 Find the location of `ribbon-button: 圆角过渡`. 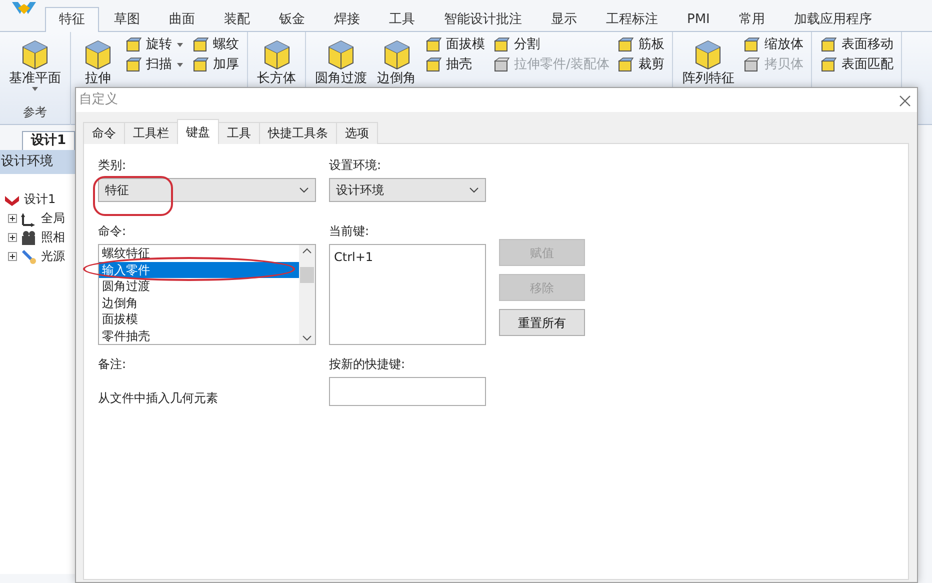

ribbon-button: 圆角过渡 is located at coordinates (341, 60).